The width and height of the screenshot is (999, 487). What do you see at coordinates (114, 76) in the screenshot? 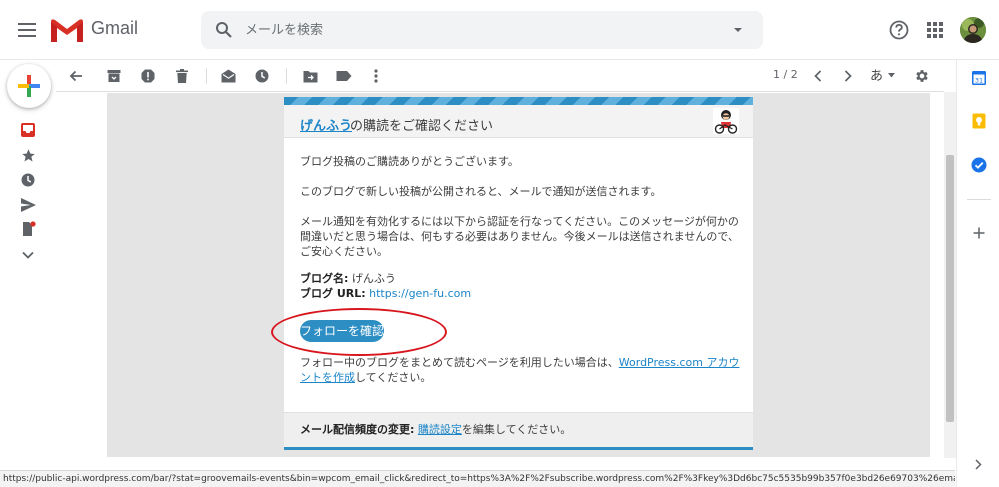
I see `archive-icon` at bounding box center [114, 76].